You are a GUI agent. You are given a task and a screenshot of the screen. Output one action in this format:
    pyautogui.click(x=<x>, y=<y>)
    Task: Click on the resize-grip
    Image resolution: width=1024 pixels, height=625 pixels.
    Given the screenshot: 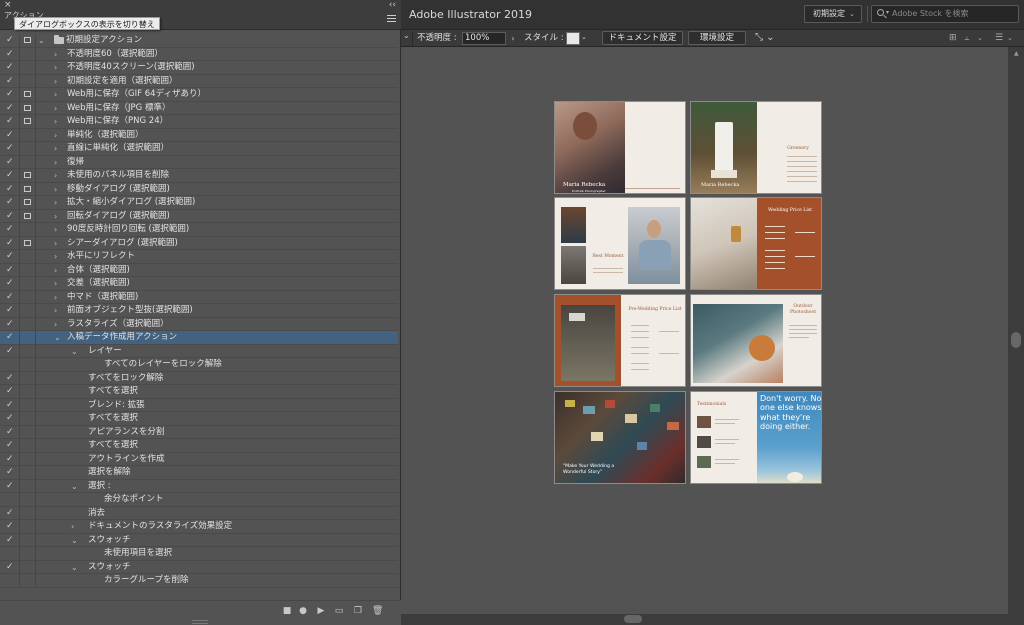 What is the action you would take?
    pyautogui.click(x=200, y=622)
    